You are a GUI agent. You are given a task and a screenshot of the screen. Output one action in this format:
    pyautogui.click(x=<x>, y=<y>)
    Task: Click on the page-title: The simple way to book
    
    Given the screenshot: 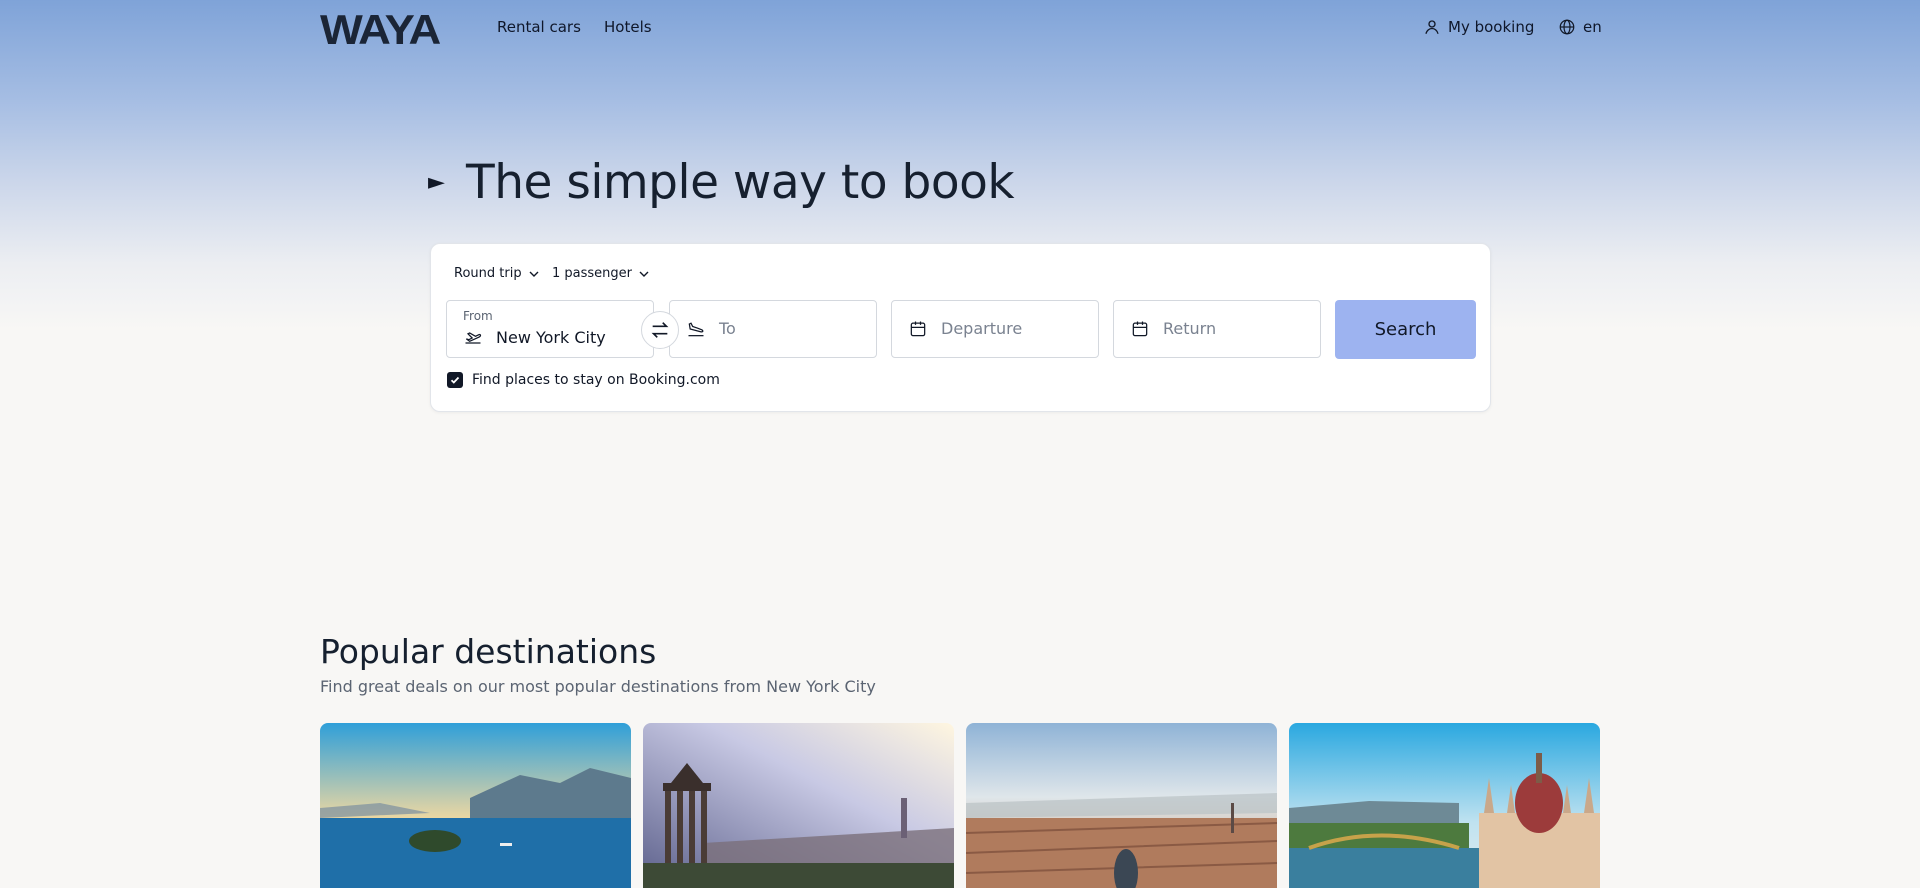 What is the action you would take?
    pyautogui.click(x=740, y=182)
    